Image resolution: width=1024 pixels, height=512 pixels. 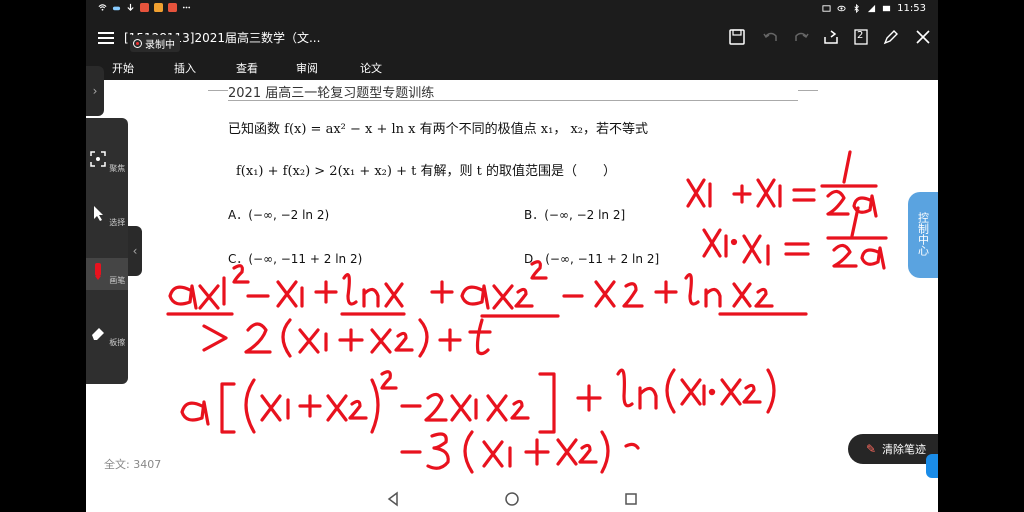 I want to click on tab-review: 审阅, so click(x=307, y=68).